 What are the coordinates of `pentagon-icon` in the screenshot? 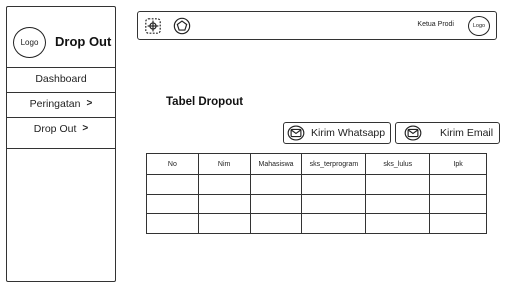 It's located at (182, 26).